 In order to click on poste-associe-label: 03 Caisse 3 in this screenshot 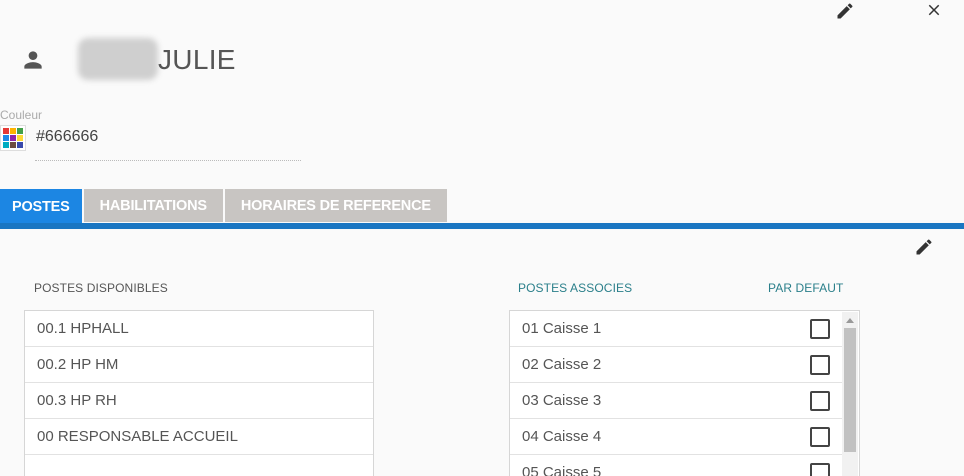, I will do `click(562, 400)`.